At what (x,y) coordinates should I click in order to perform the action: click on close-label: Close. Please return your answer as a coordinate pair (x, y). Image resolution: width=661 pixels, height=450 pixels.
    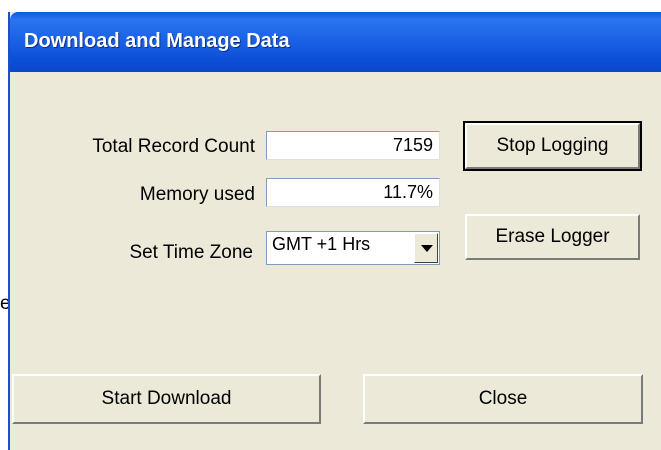
    Looking at the image, I should click on (503, 398).